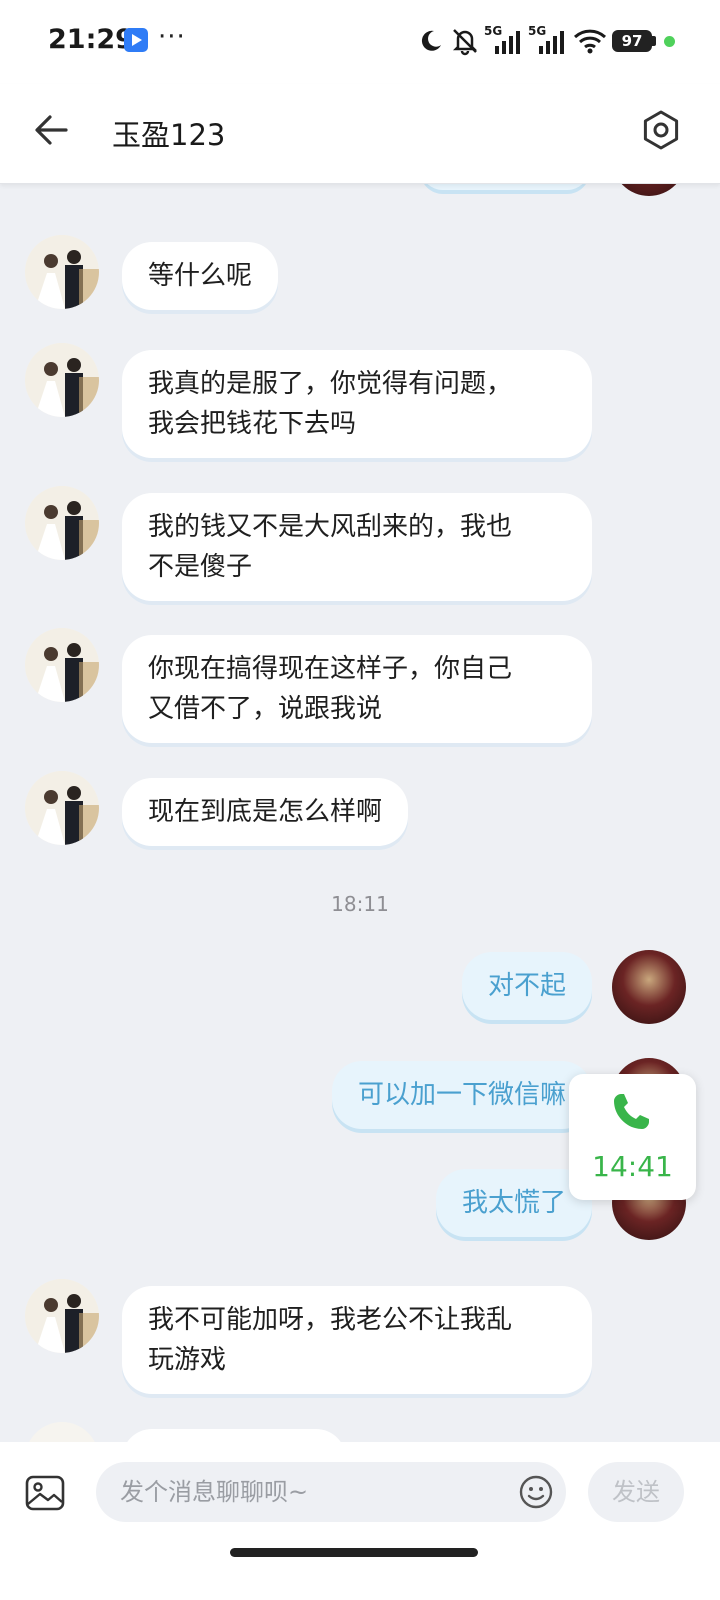  Describe the element at coordinates (62, 1432) in the screenshot. I see `contact-avatar-partial` at that location.